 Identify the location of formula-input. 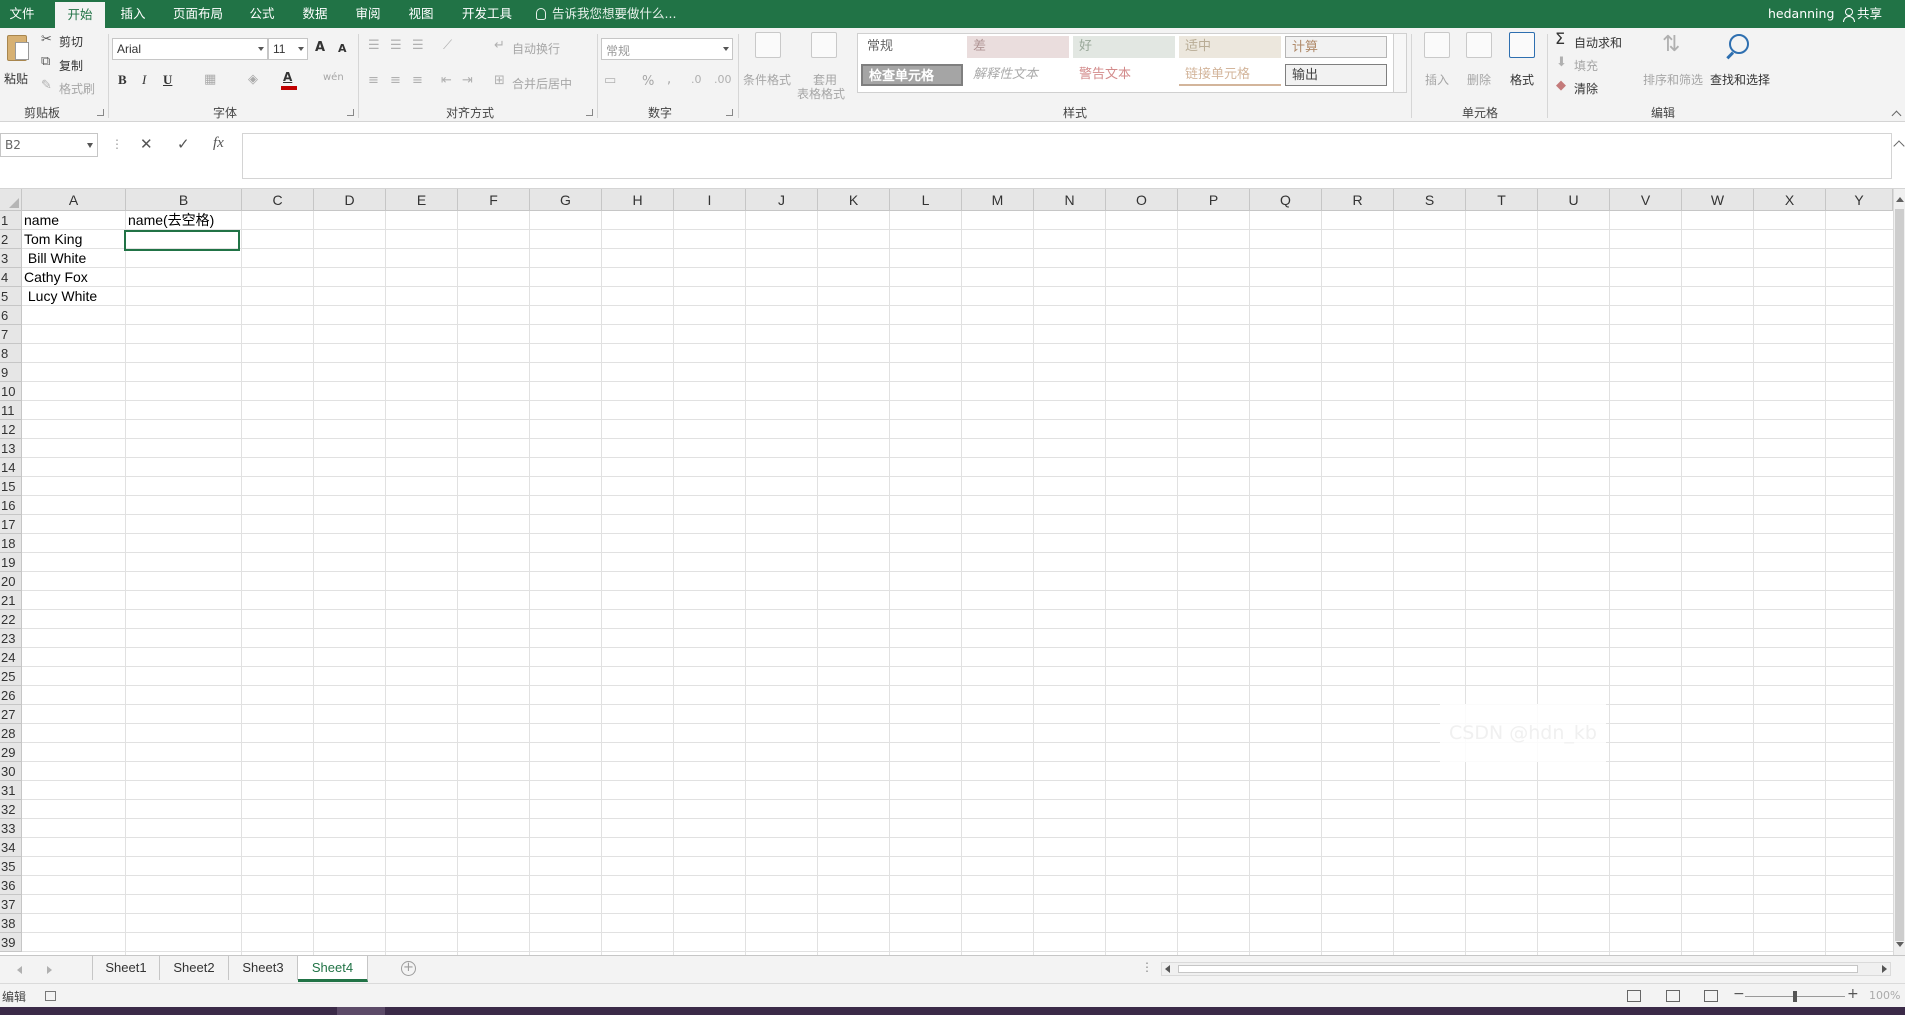
(1067, 156).